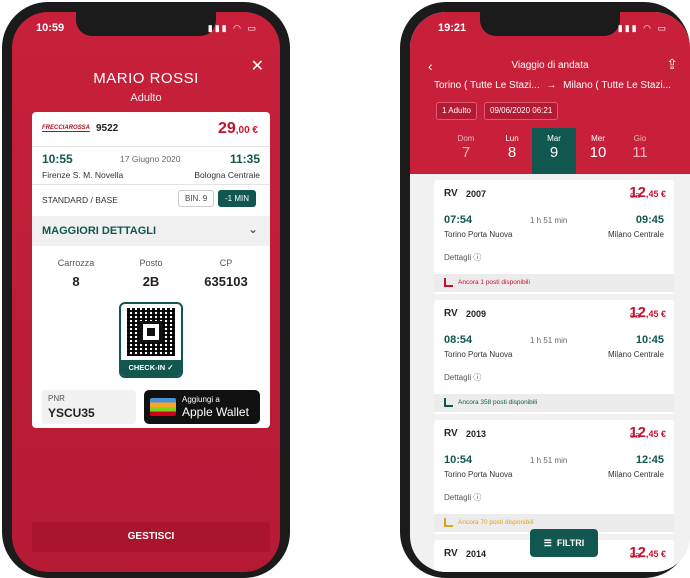 This screenshot has height=578, width=690. I want to click on arrival-time: 11:35, so click(244, 159).